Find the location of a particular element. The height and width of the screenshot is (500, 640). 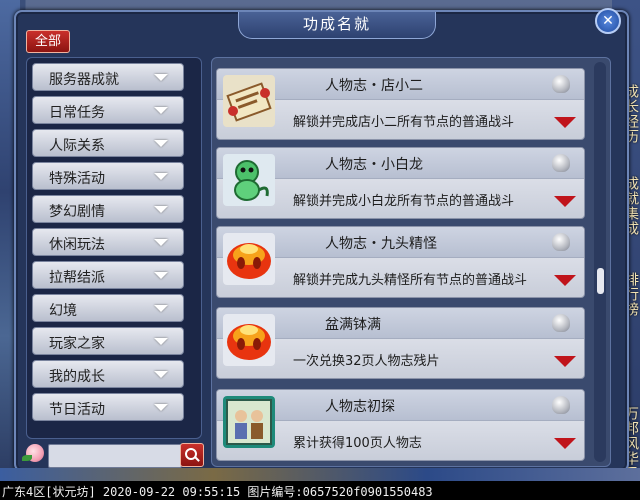

category-label: 特殊活动 is located at coordinates (77, 179).